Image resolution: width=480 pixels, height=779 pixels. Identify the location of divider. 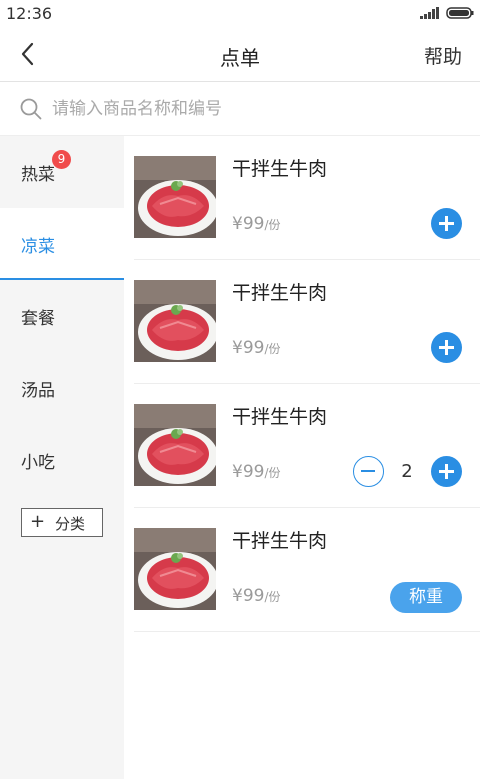
(307, 631).